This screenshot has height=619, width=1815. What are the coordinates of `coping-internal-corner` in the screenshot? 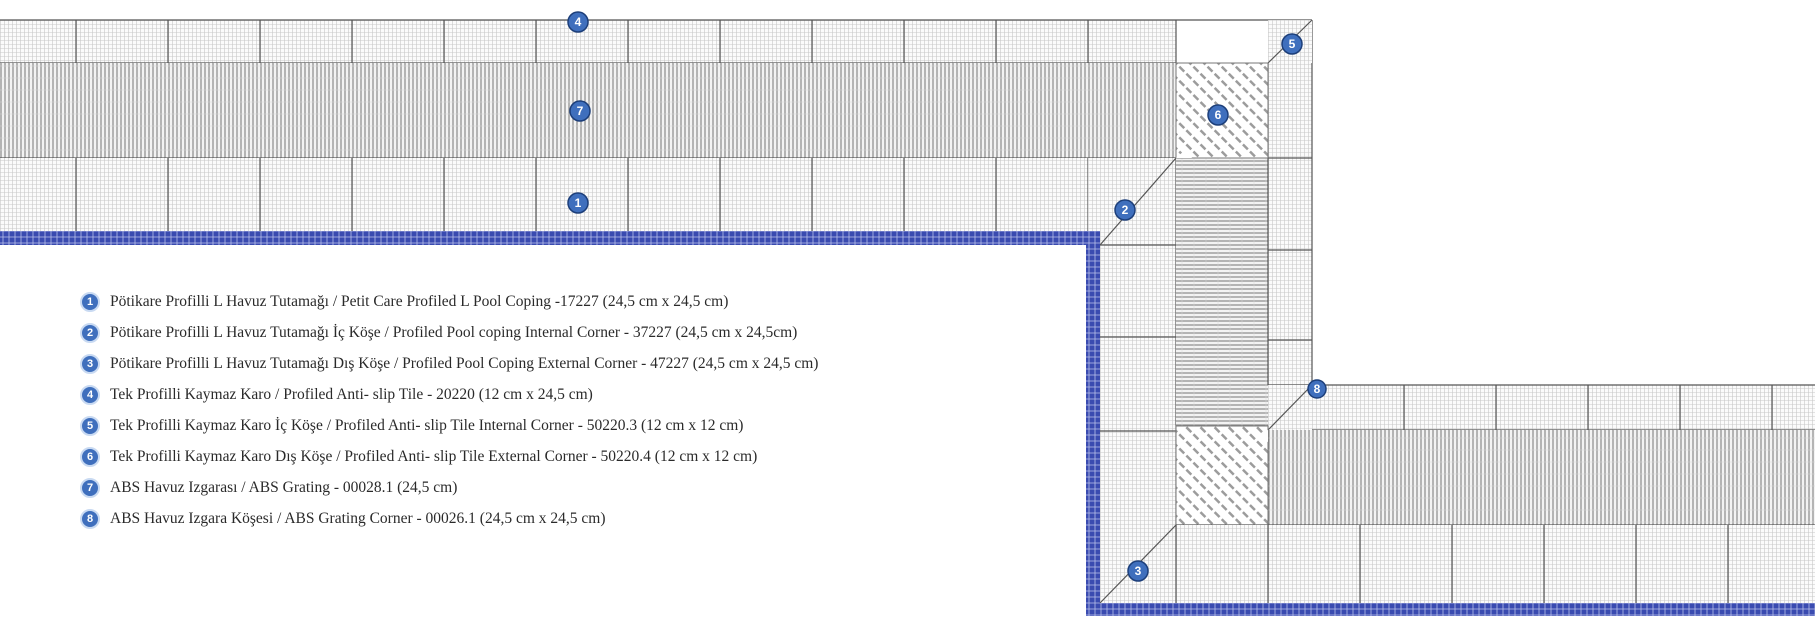 It's located at (1132, 201).